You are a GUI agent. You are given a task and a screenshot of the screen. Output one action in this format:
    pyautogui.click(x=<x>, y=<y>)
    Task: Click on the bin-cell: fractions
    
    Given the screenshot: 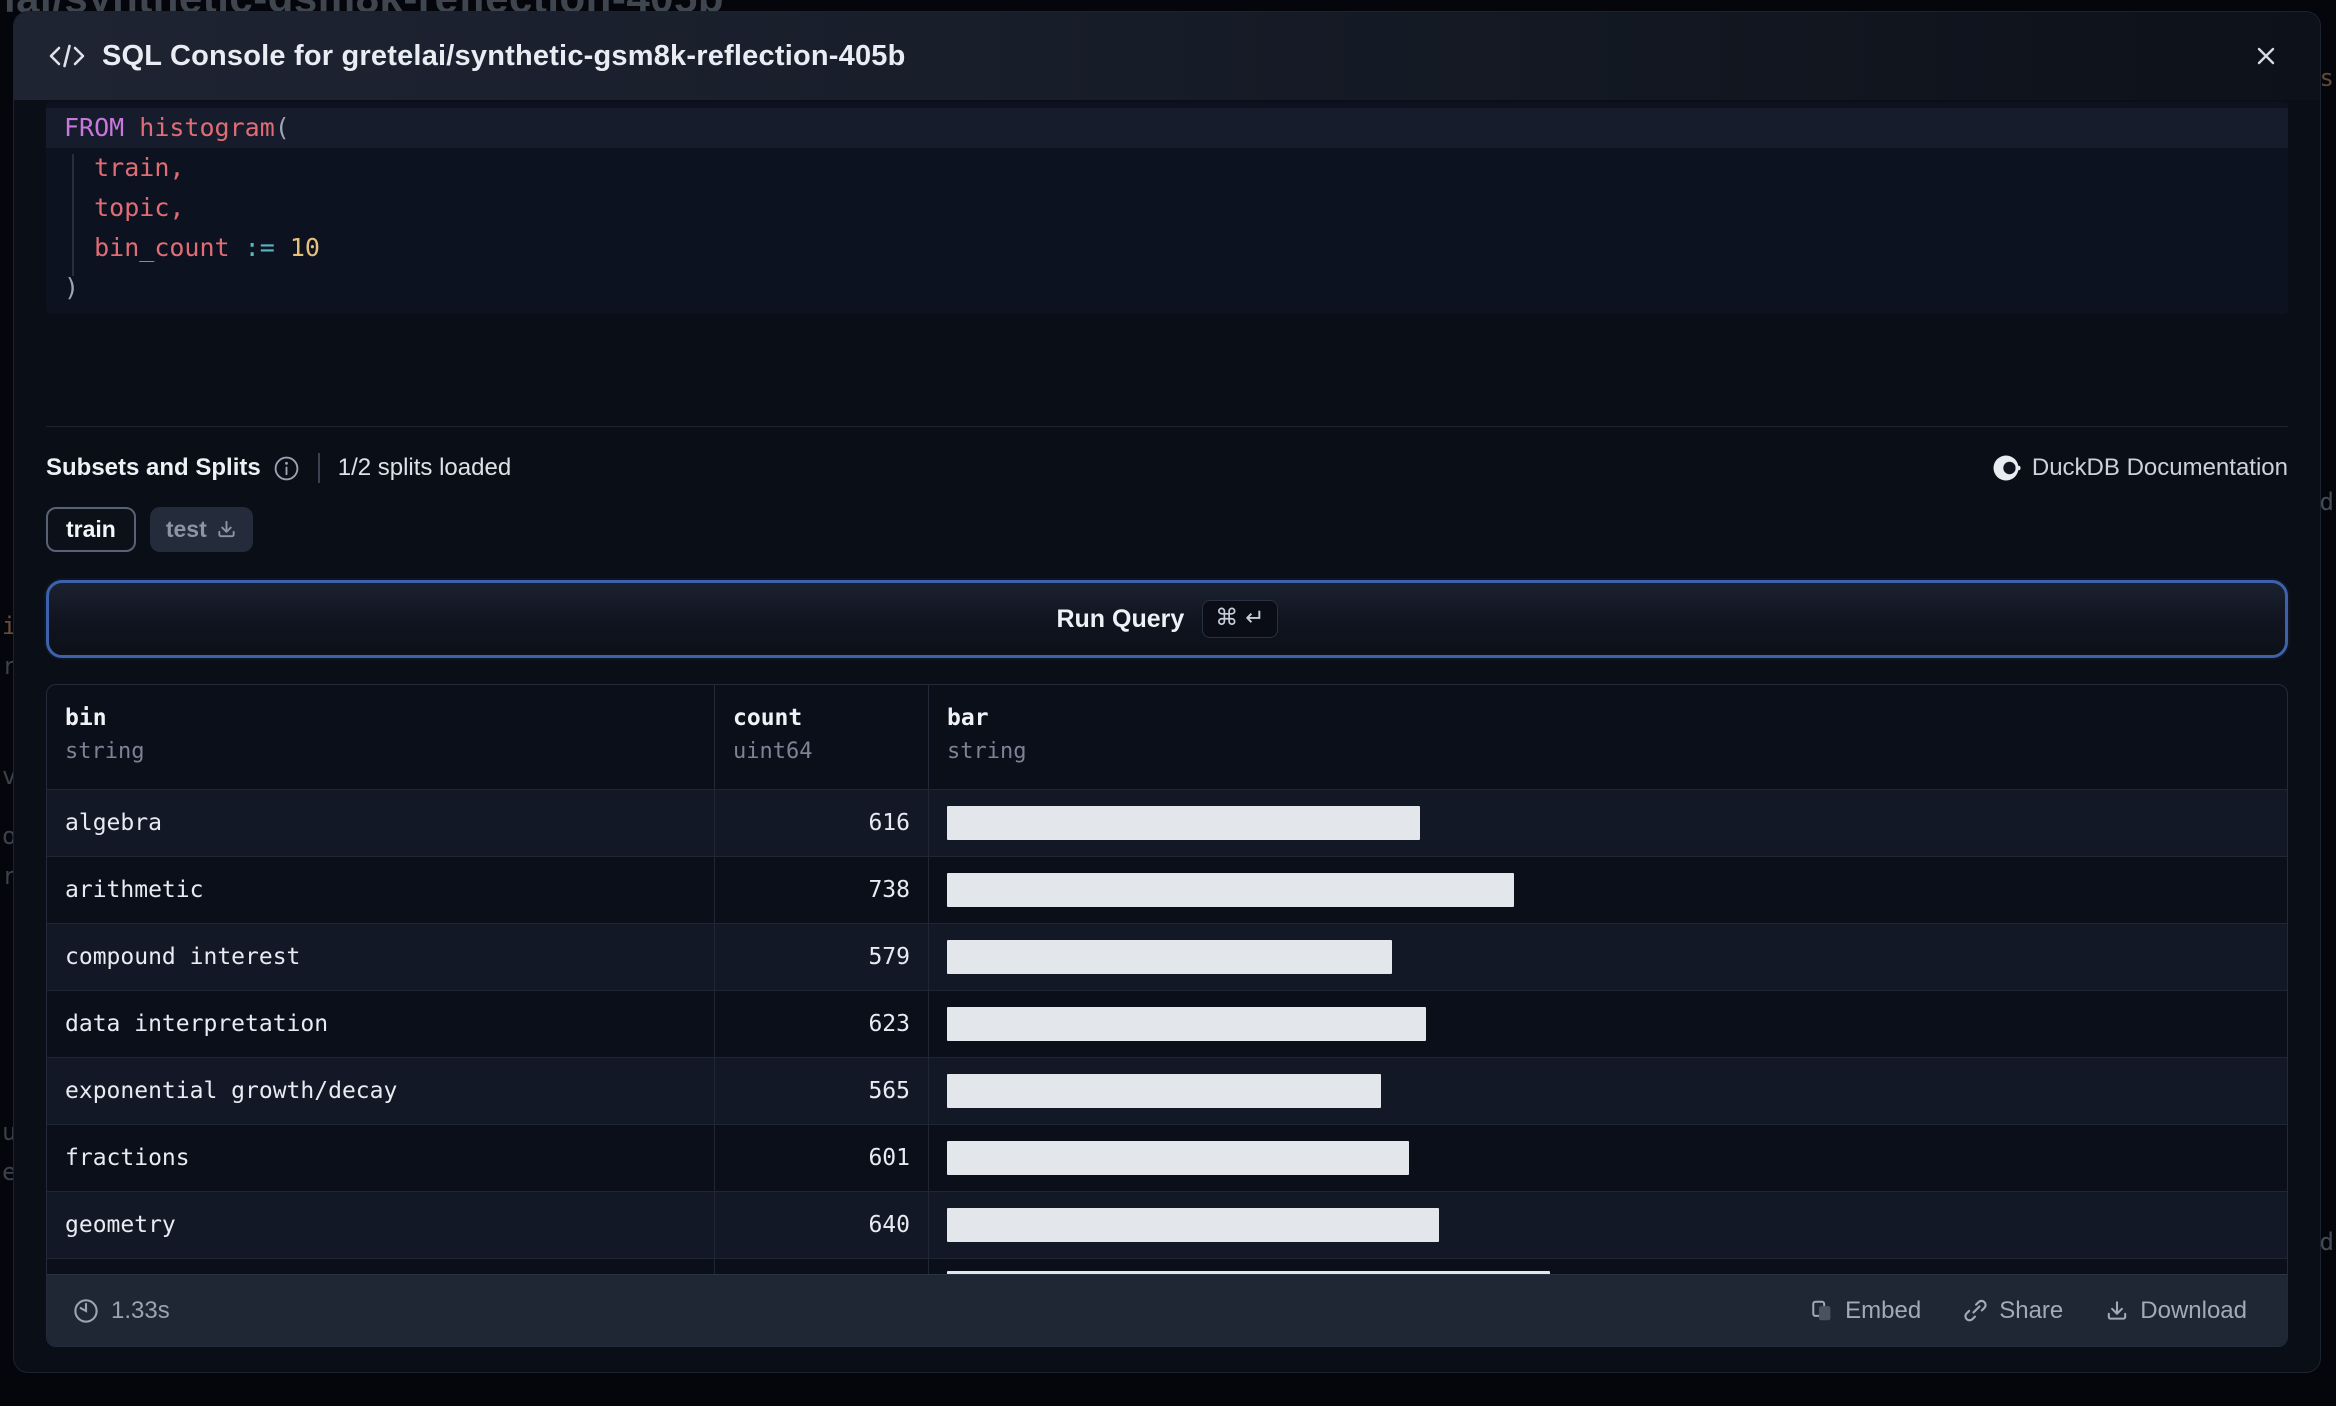 What is the action you would take?
    pyautogui.click(x=381, y=1158)
    